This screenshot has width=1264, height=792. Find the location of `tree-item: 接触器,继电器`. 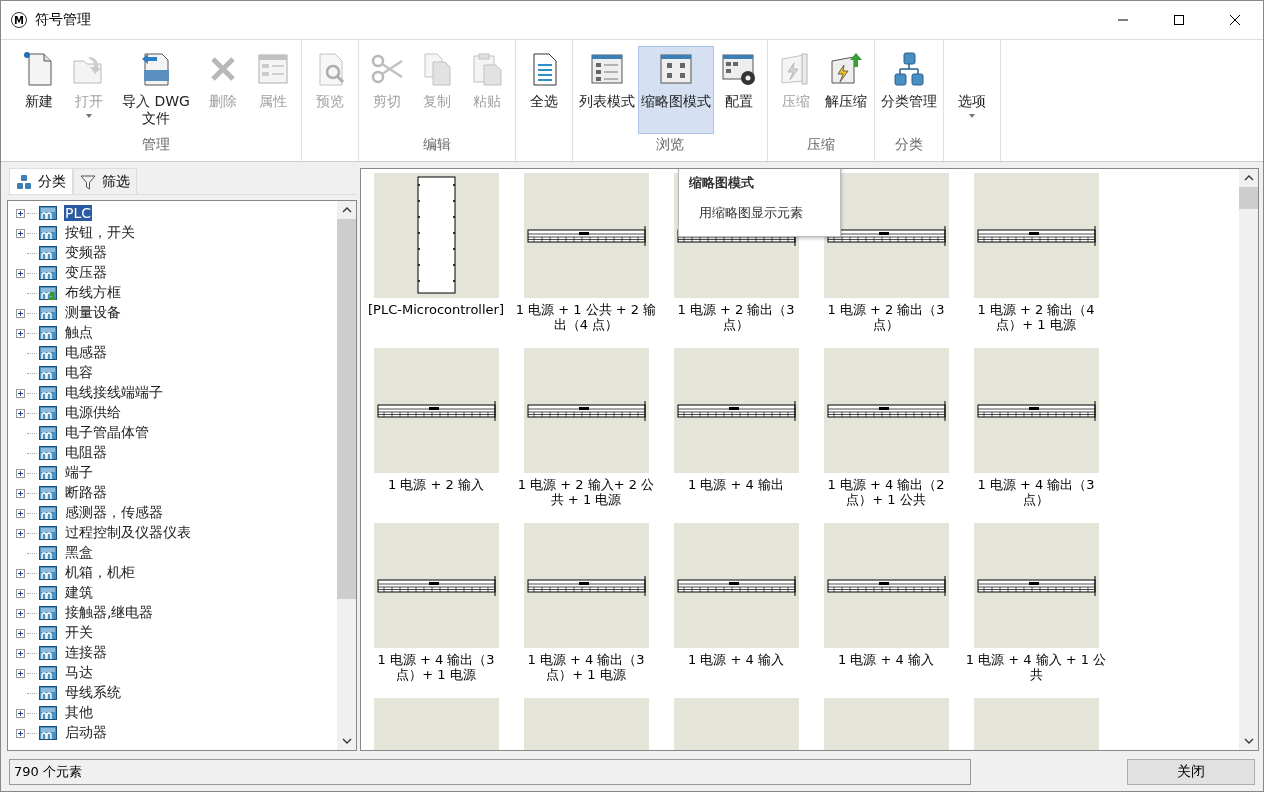

tree-item: 接触器,继电器 is located at coordinates (109, 613).